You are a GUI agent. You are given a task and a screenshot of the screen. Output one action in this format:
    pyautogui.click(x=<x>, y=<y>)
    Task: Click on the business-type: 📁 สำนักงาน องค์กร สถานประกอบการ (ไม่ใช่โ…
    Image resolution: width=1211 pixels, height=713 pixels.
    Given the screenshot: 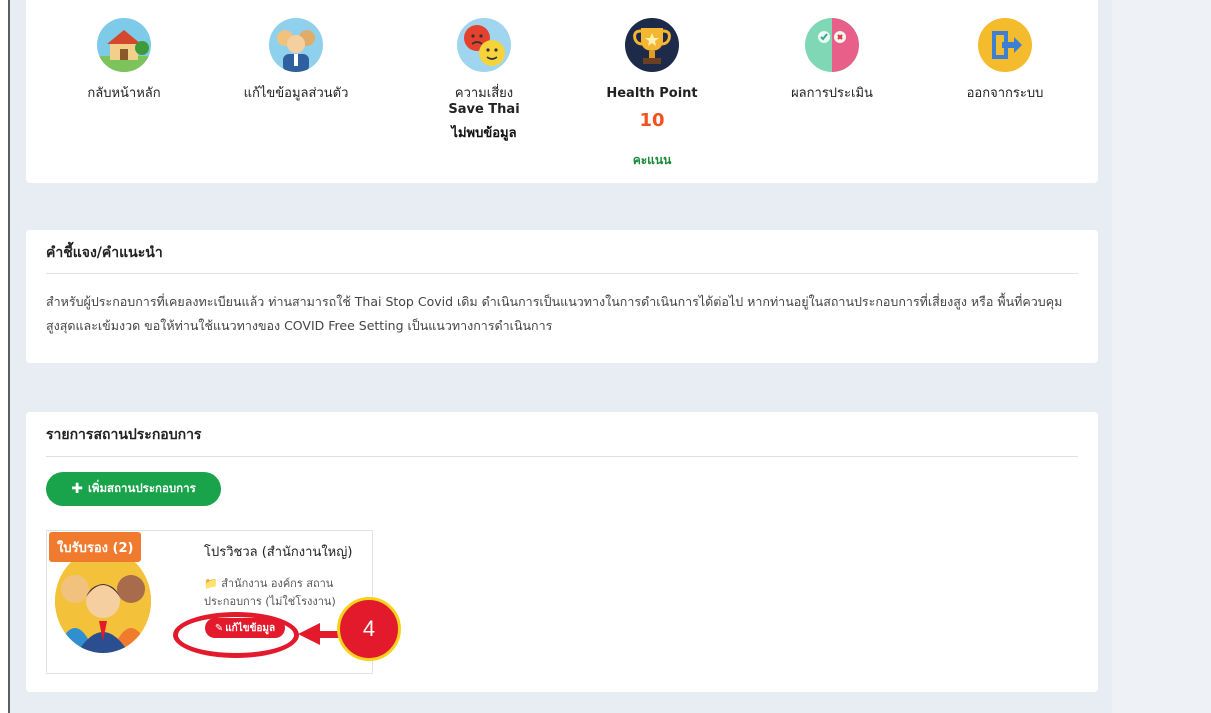 What is the action you would take?
    pyautogui.click(x=284, y=595)
    